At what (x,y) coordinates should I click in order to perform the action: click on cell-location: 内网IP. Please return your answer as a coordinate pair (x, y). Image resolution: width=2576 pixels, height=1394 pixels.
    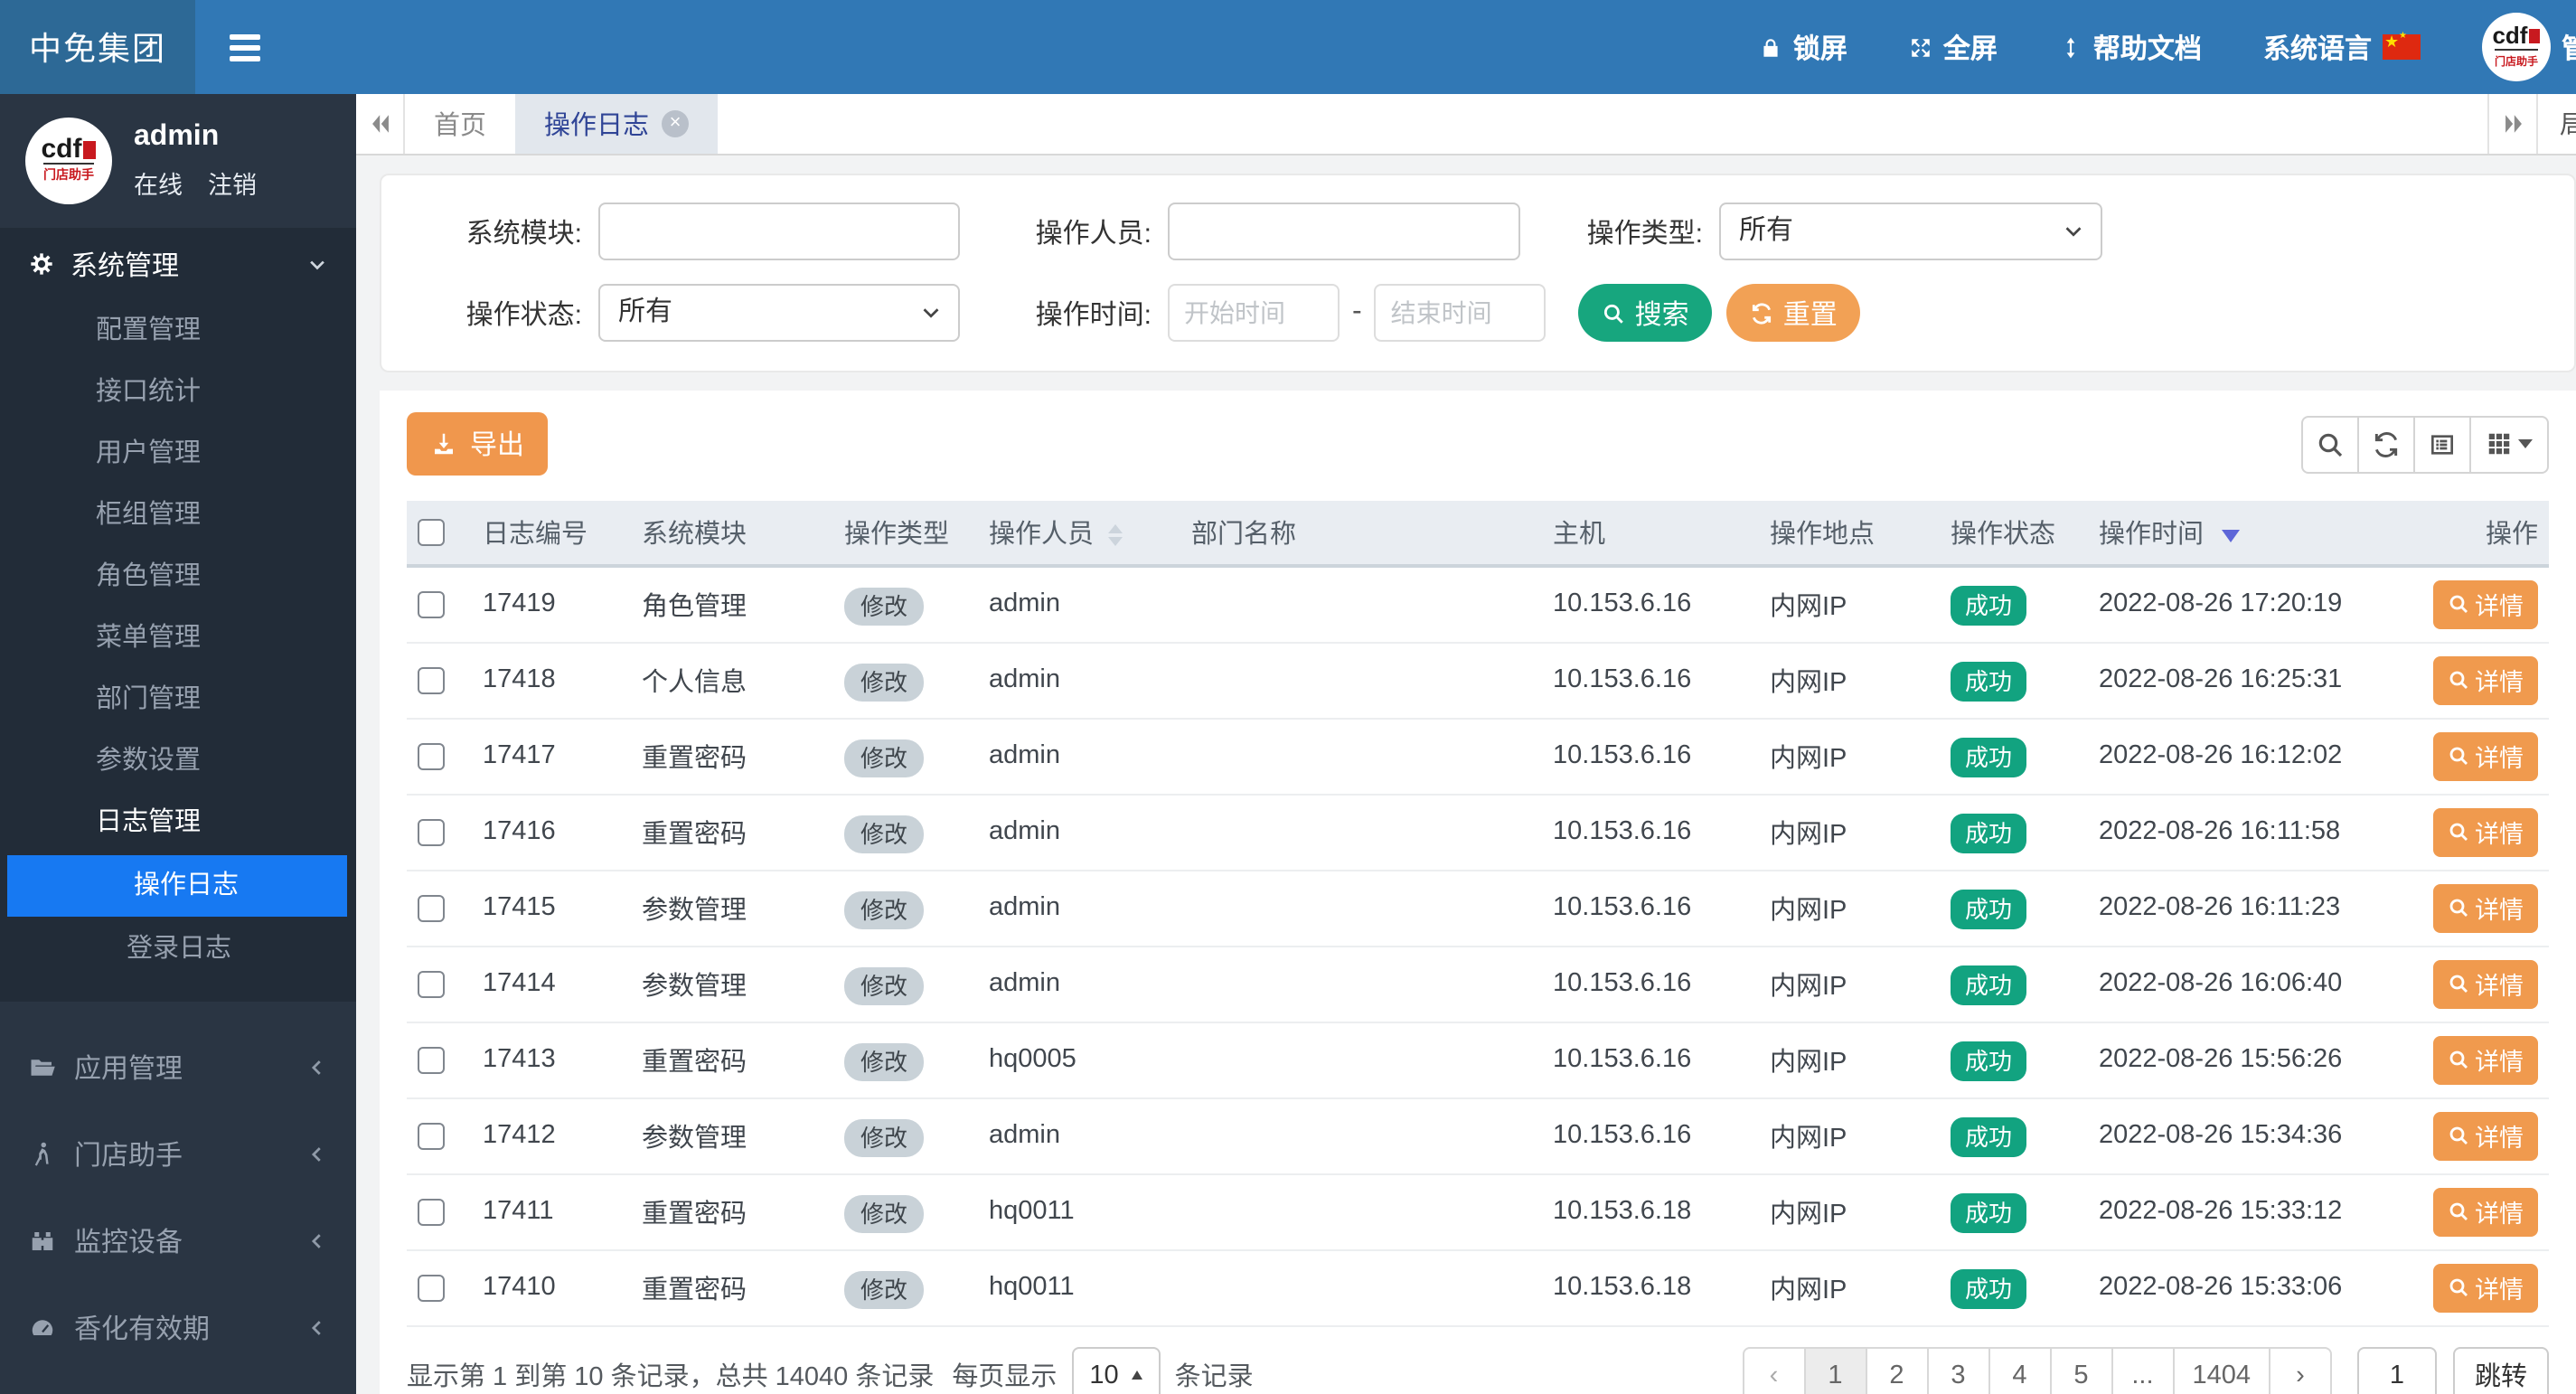
    Looking at the image, I should click on (1853, 832).